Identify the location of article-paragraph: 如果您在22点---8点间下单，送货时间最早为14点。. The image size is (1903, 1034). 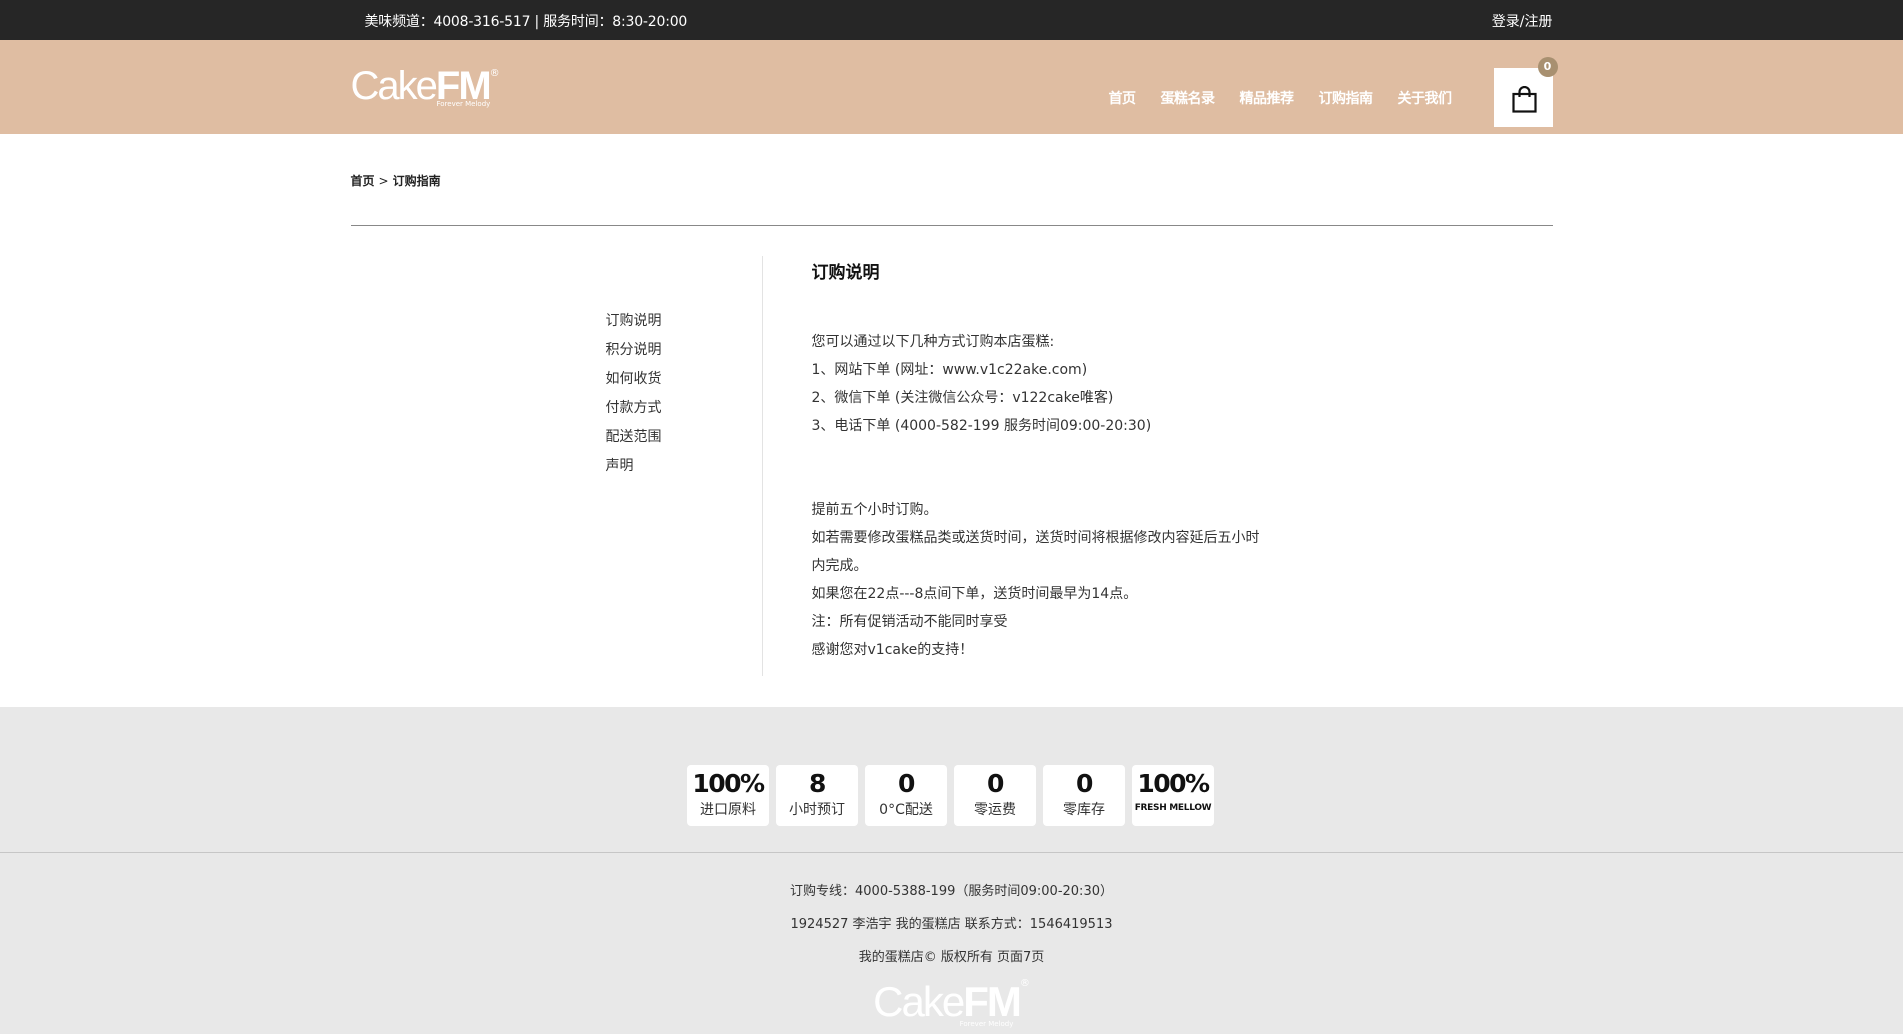
(974, 594).